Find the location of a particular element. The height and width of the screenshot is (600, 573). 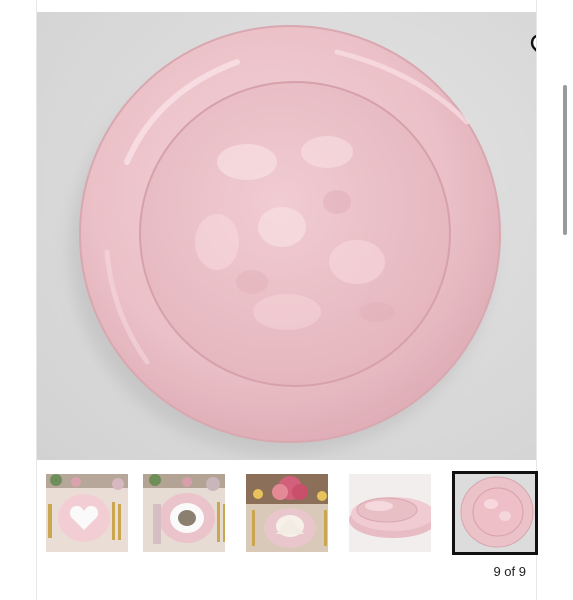

table-setting-heart-plate-thumbnail-icon is located at coordinates (87, 513).